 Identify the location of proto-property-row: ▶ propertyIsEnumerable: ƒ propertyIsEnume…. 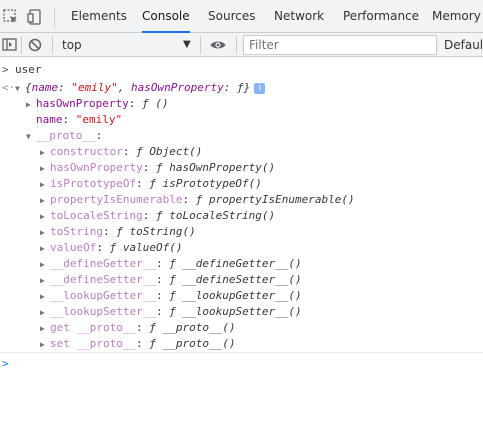
(197, 200).